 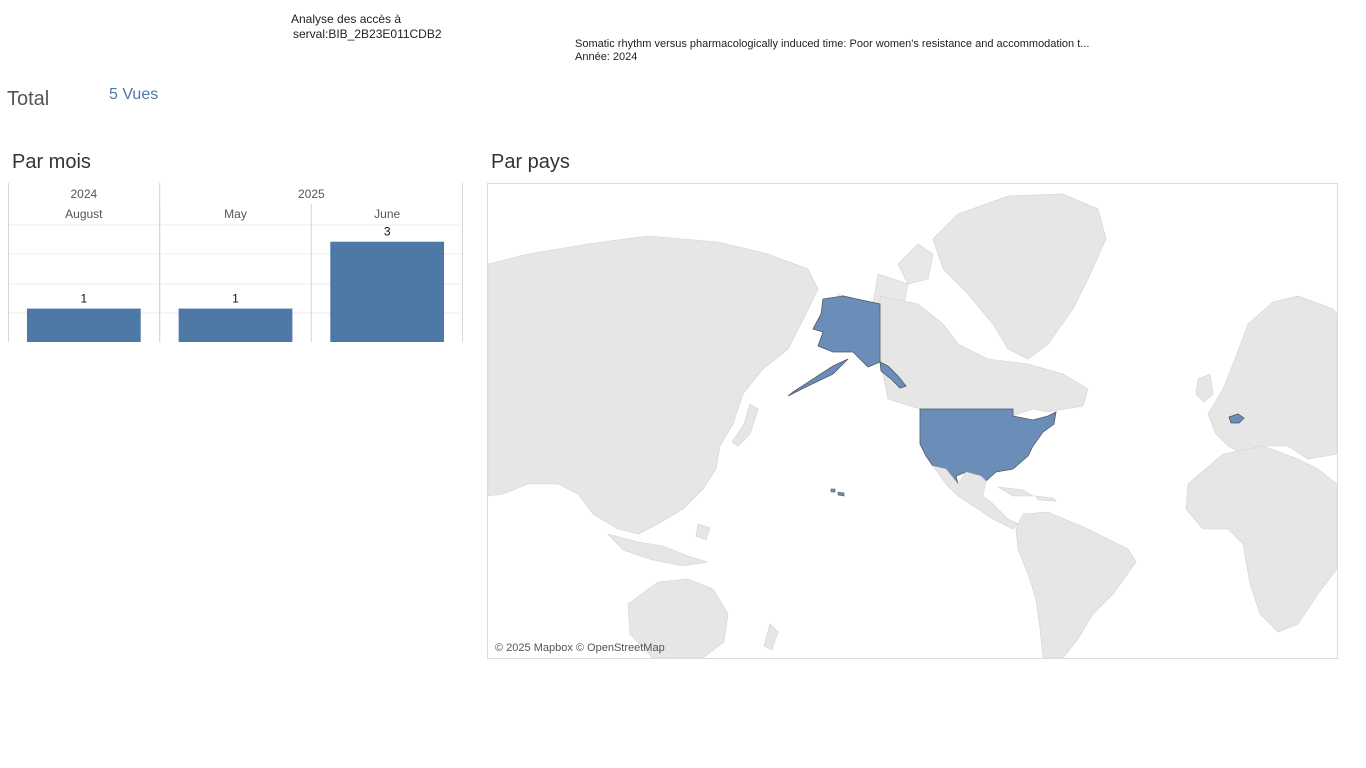 I want to click on month-label: May, so click(x=235, y=214).